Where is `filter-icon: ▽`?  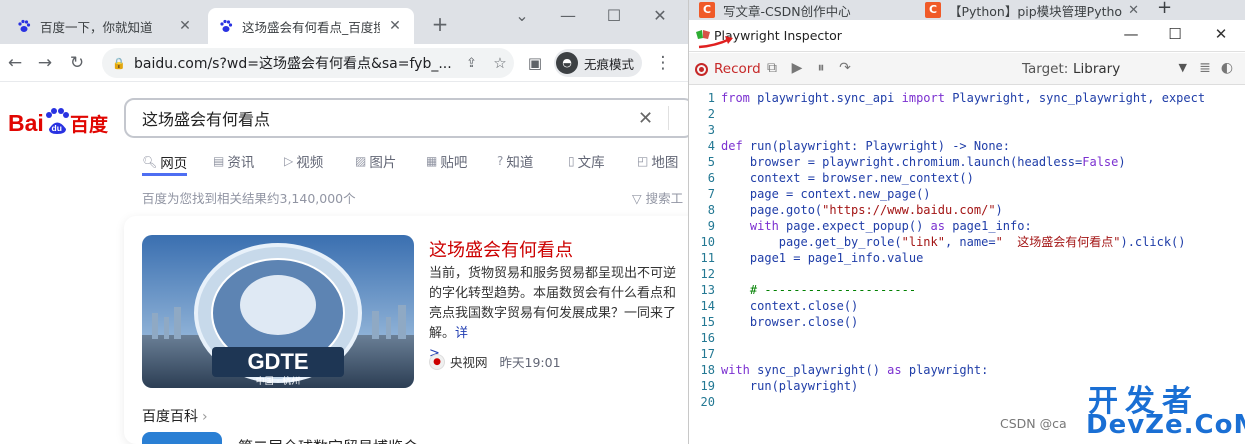
filter-icon: ▽ is located at coordinates (639, 198).